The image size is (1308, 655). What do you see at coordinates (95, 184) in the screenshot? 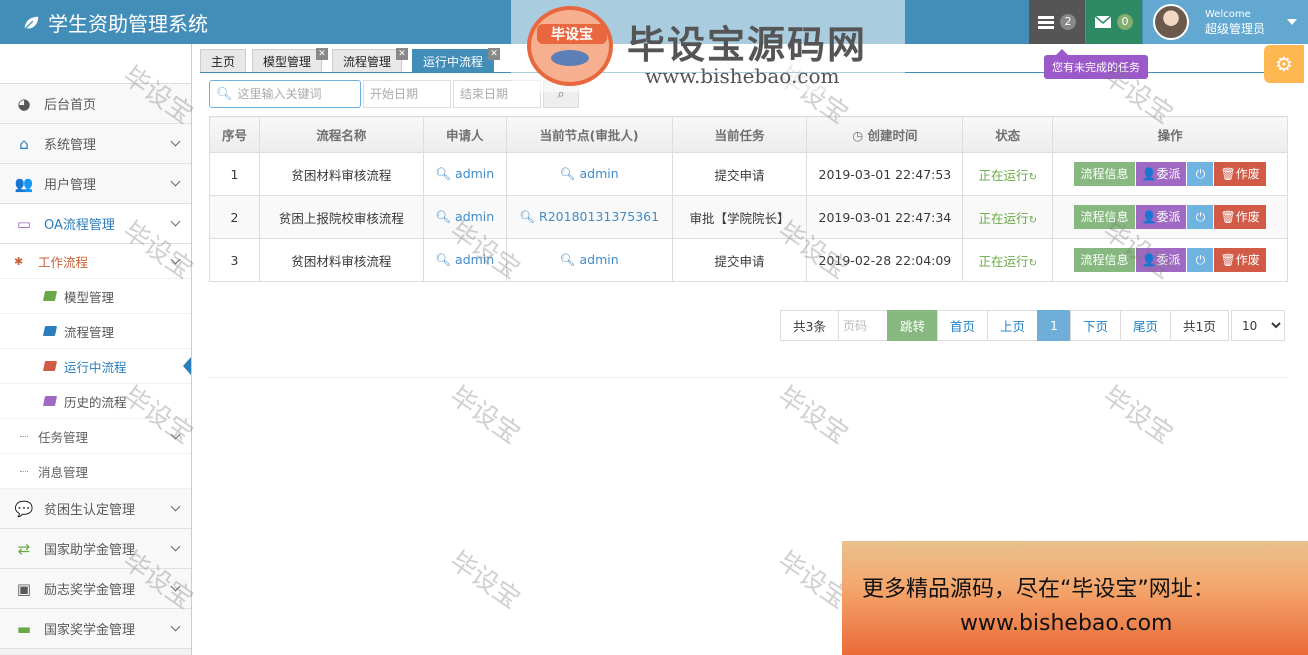
I see `sidebar-item-users: 👥 用户管理` at bounding box center [95, 184].